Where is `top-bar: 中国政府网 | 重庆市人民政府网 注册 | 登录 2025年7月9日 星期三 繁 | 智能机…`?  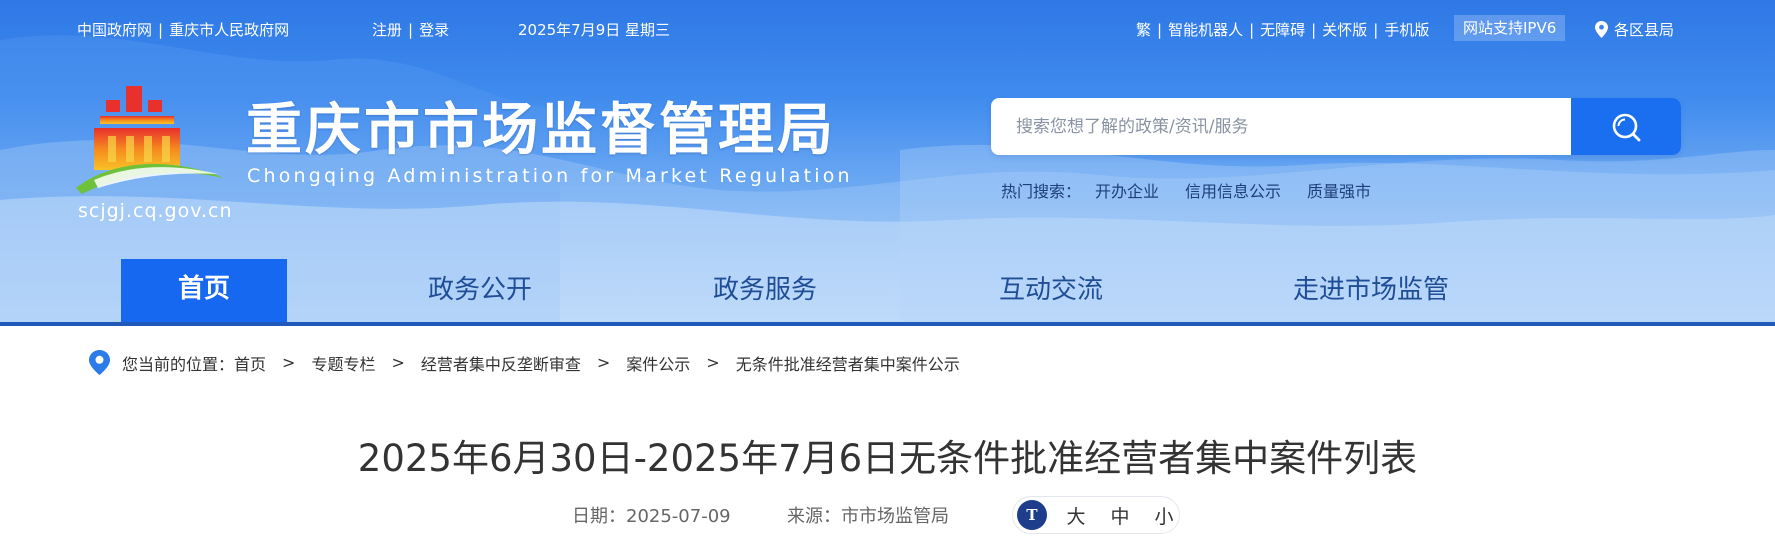
top-bar: 中国政府网 | 重庆市人民政府网 注册 | 登录 2025年7月9日 星期三 繁 | 智能机… is located at coordinates (887, 29).